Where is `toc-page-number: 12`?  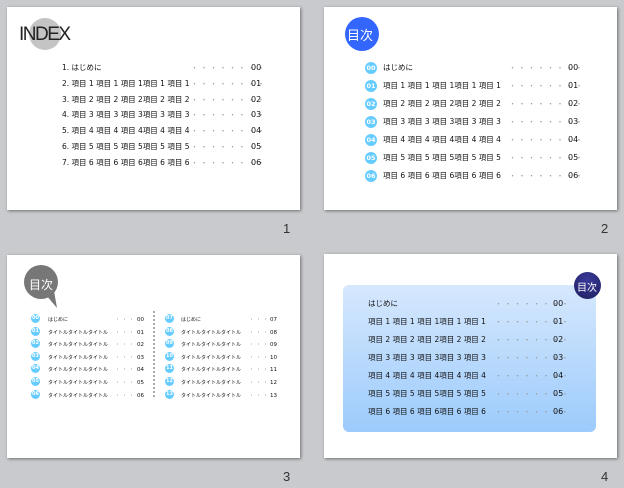
toc-page-number: 12 is located at coordinates (273, 383).